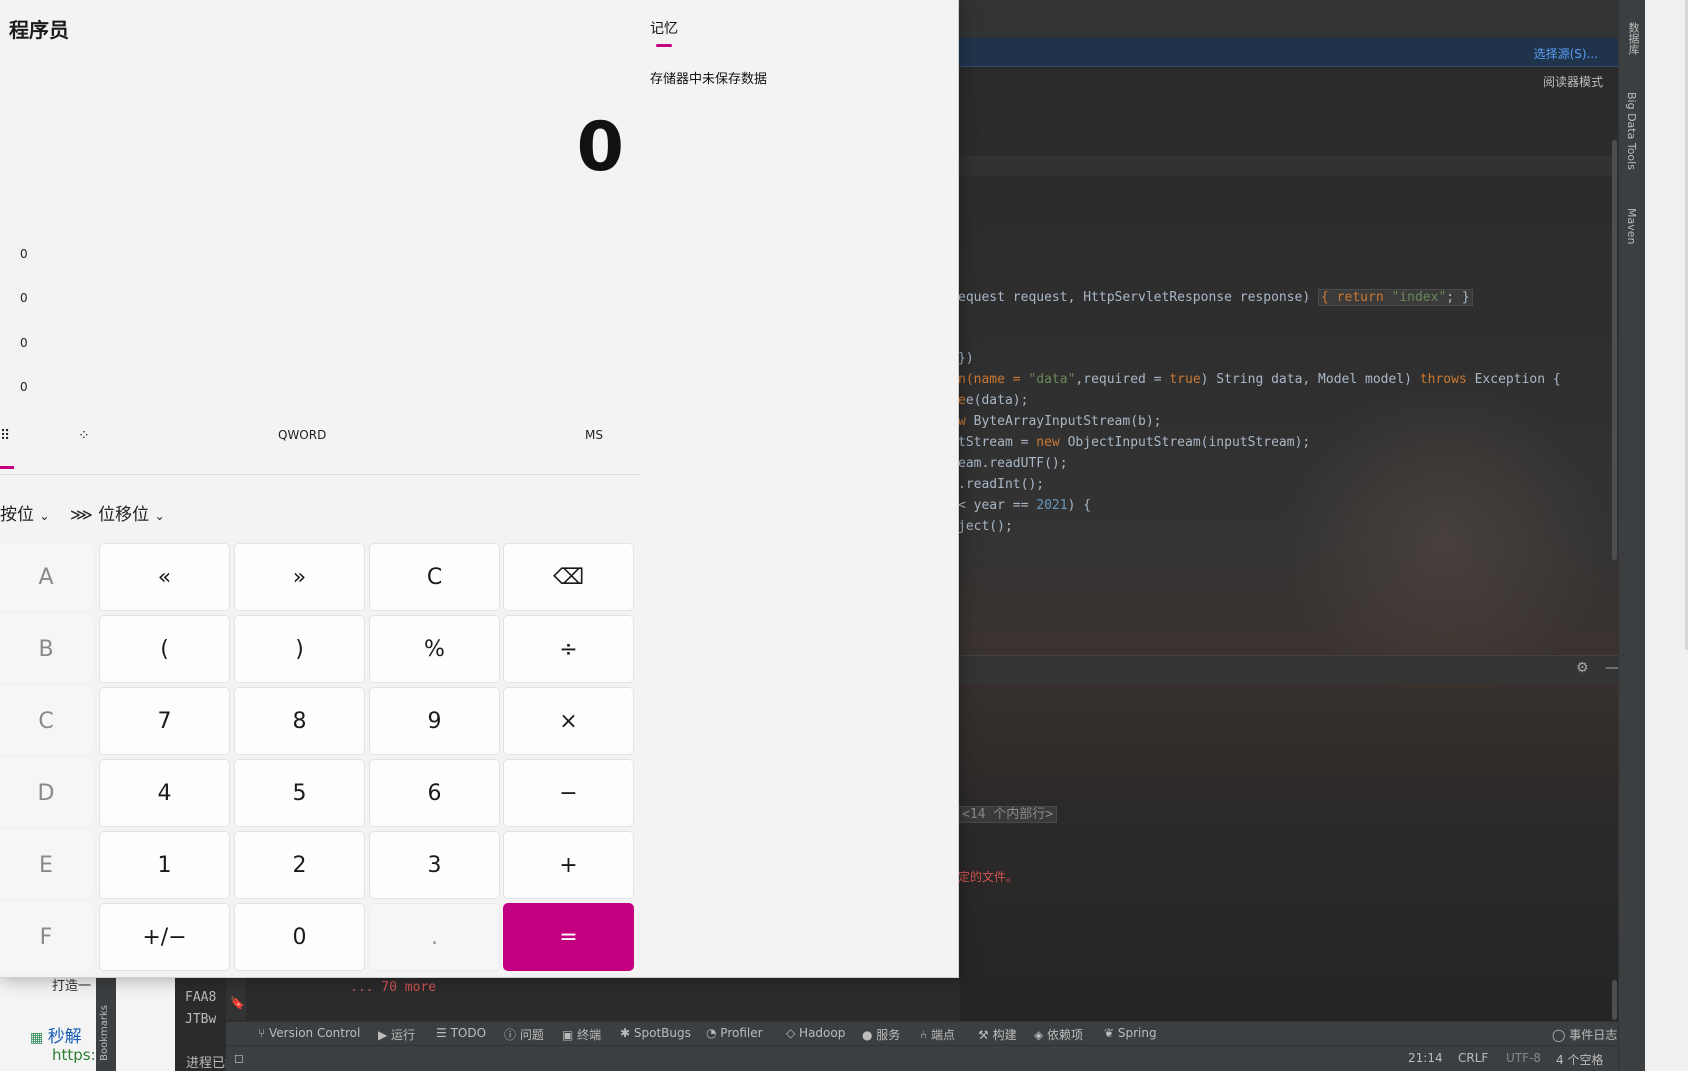 The width and height of the screenshot is (1688, 1071). What do you see at coordinates (39, 30) in the screenshot?
I see `calculator-mode-title: 程序员` at bounding box center [39, 30].